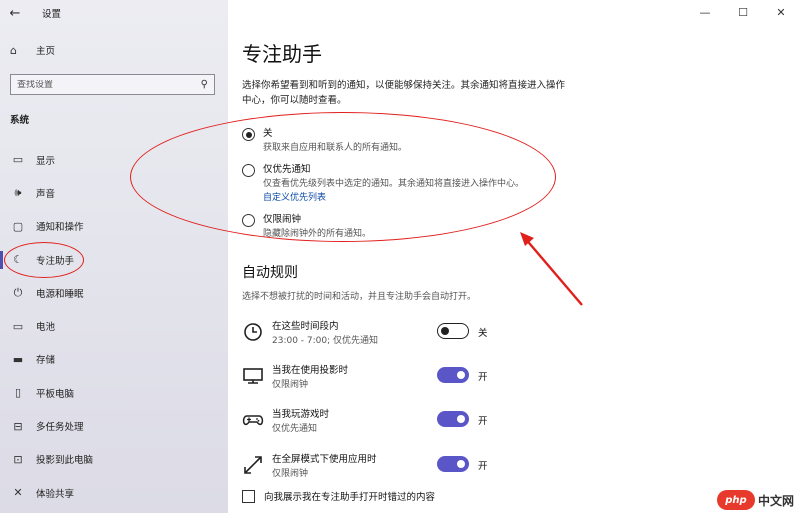  I want to click on back-arrow-icon: ←, so click(15, 13).